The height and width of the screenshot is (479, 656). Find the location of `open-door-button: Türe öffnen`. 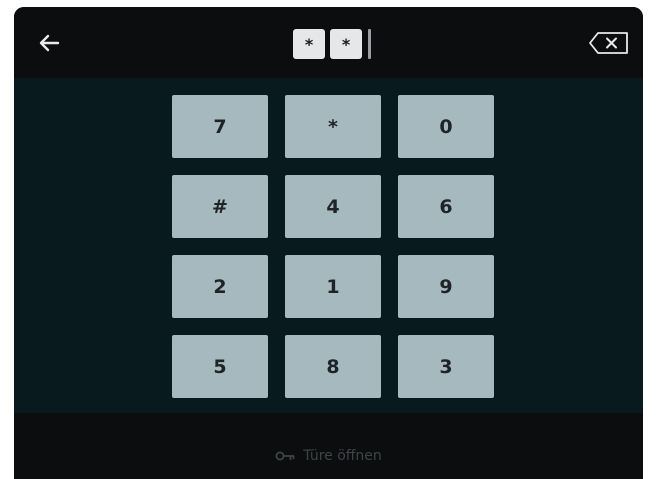

open-door-button: Türe öffnen is located at coordinates (328, 446).